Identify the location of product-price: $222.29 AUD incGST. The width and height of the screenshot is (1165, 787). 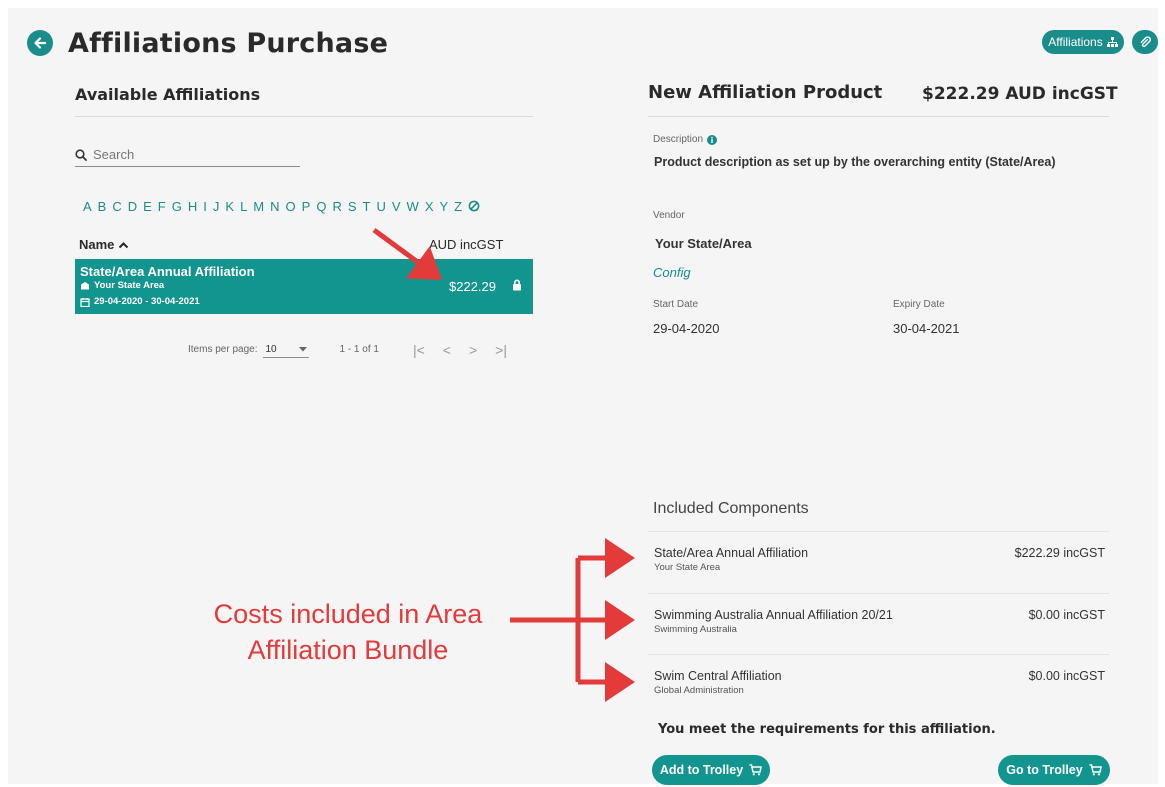
(1020, 94).